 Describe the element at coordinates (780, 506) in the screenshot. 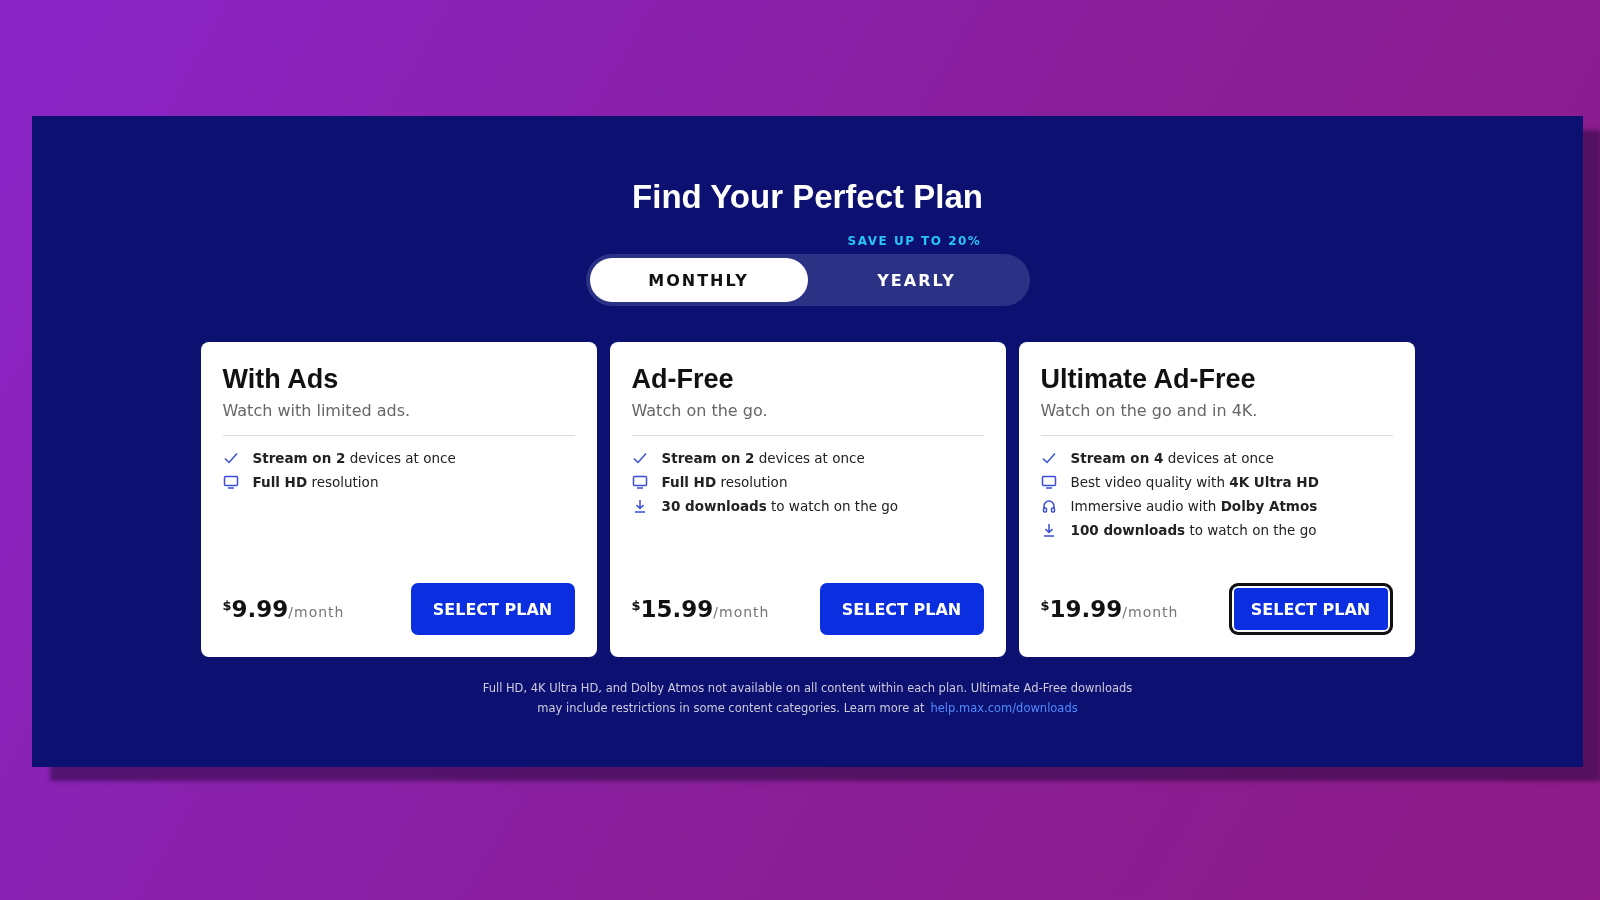

I see `feature-text: 30 downloads to watch on the go` at that location.